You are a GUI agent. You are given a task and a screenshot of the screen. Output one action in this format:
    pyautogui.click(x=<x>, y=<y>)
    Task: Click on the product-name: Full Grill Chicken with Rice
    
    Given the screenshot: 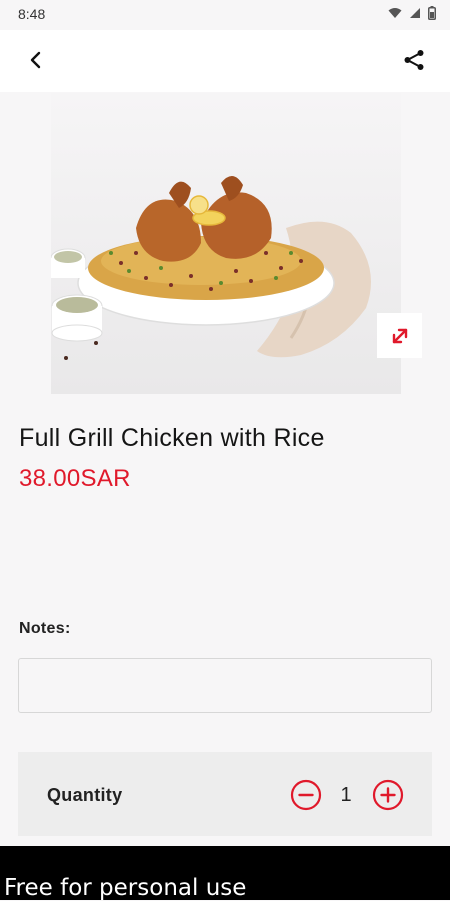 What is the action you would take?
    pyautogui.click(x=172, y=438)
    